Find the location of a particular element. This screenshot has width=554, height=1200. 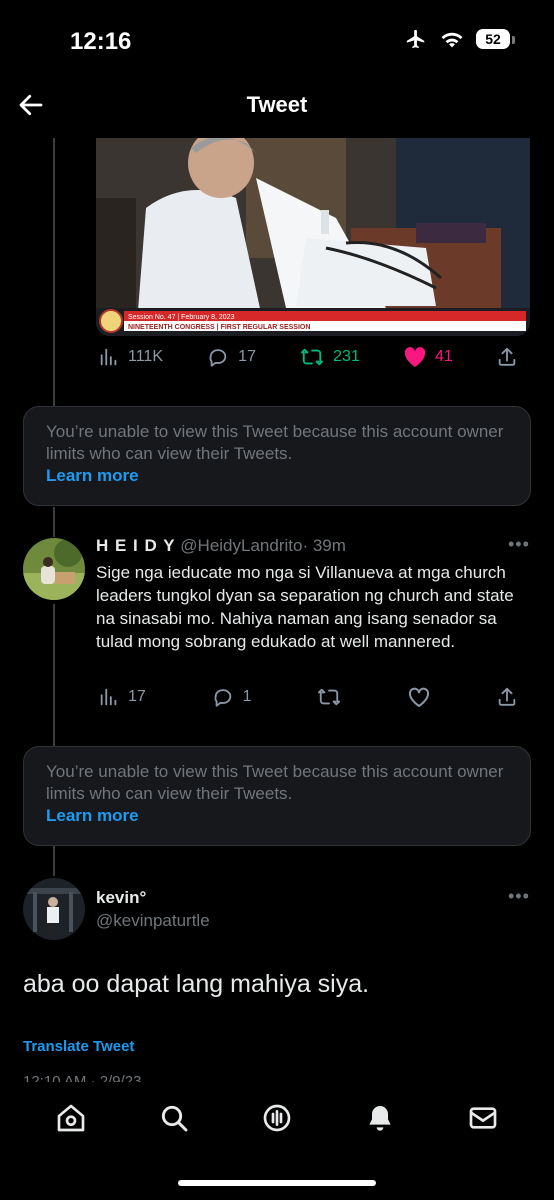

reply-actions: 17 1 is located at coordinates (308, 697).